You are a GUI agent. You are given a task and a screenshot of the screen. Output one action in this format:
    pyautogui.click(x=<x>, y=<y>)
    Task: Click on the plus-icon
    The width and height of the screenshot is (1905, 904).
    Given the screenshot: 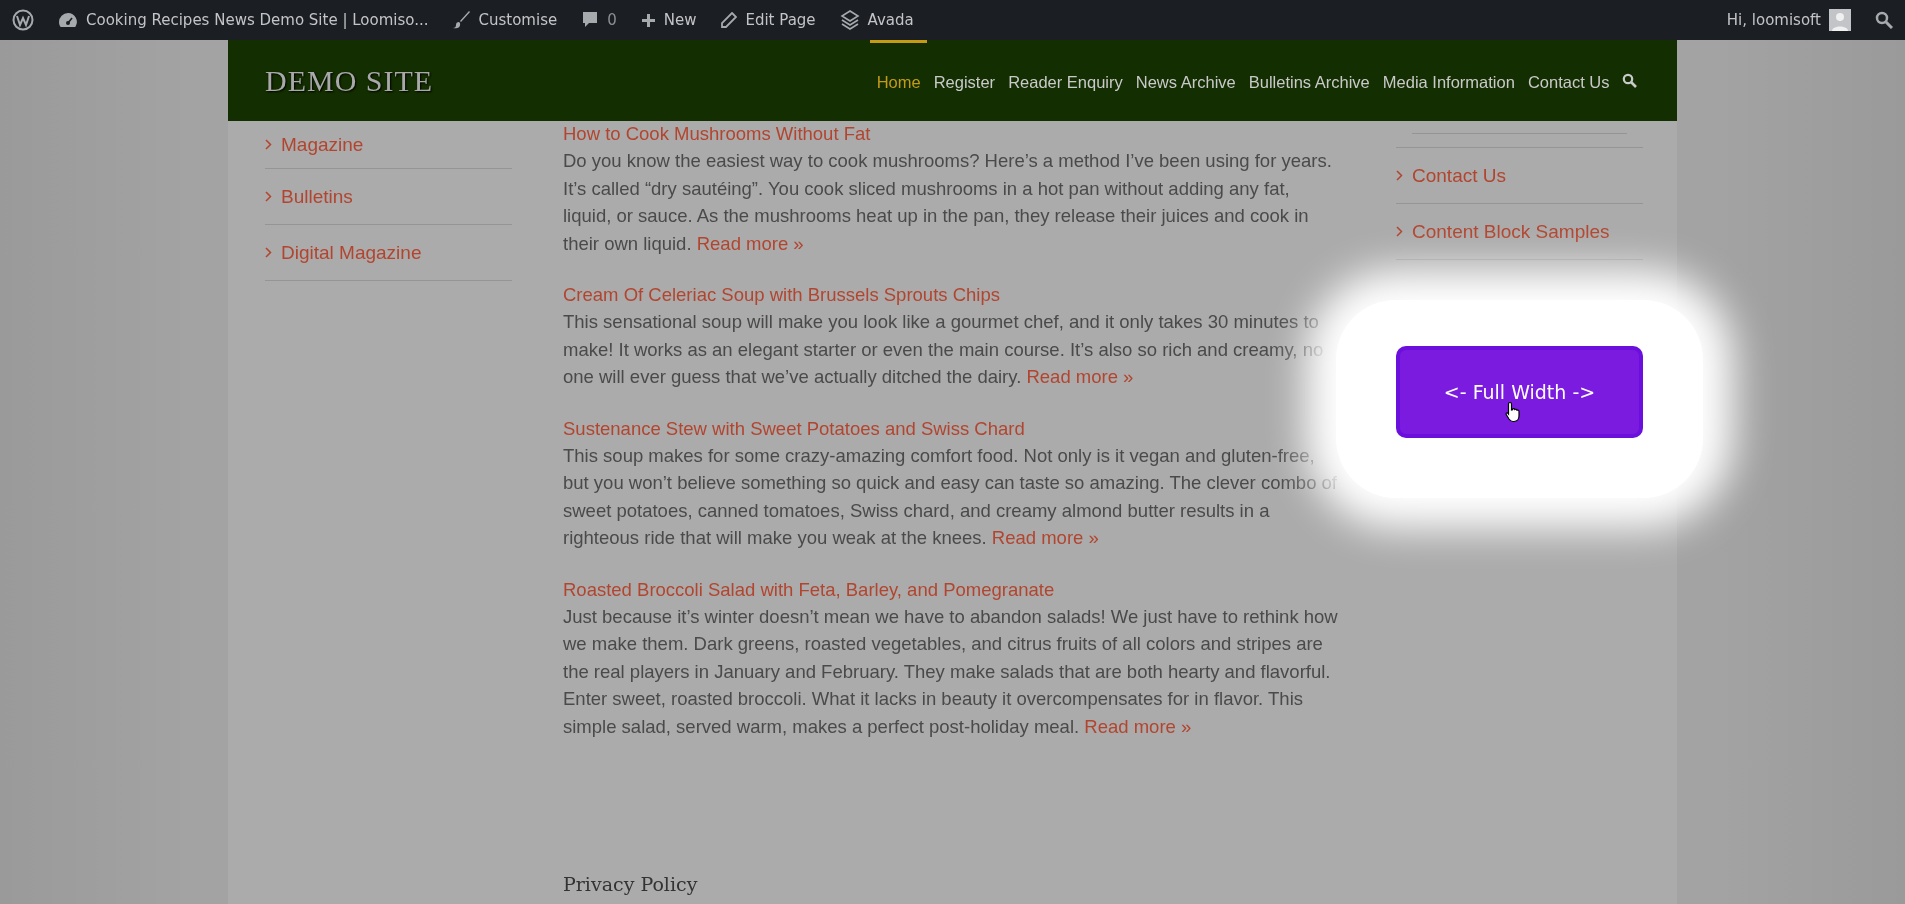 What is the action you would take?
    pyautogui.click(x=648, y=20)
    